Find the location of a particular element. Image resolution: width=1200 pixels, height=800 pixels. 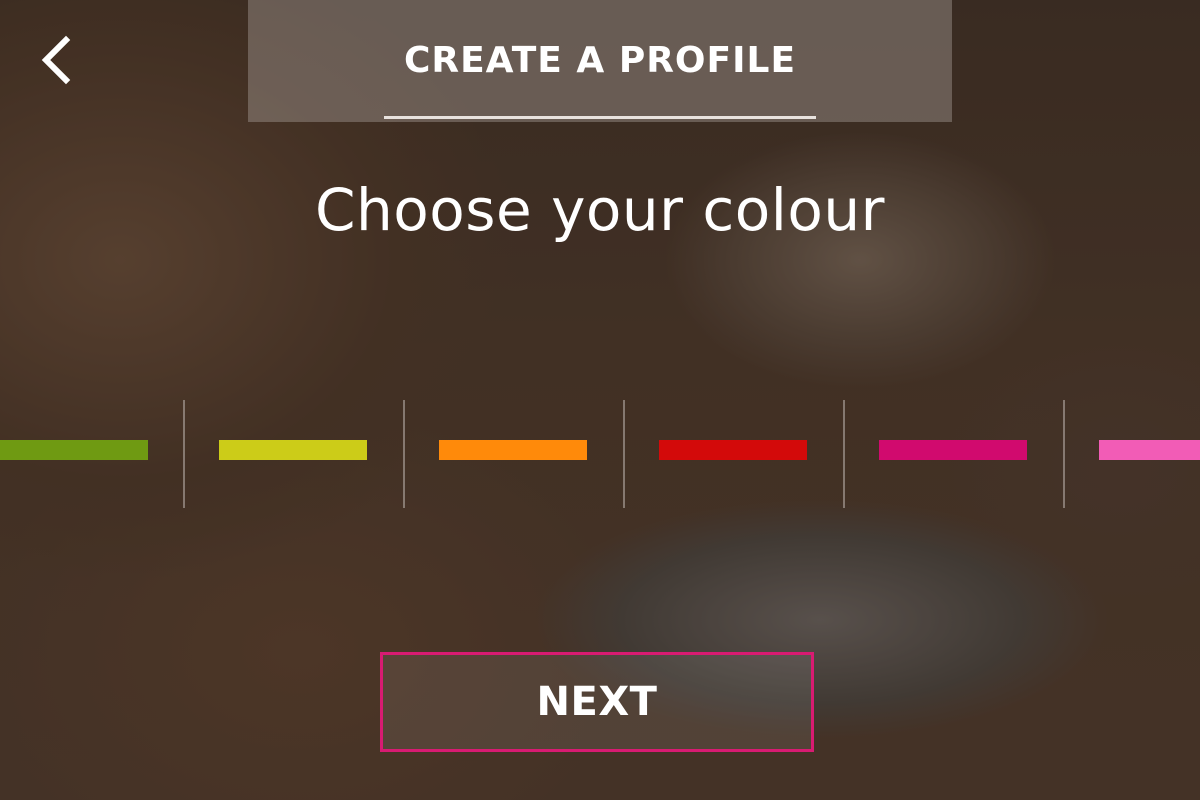

colour-picker is located at coordinates (600, 455).